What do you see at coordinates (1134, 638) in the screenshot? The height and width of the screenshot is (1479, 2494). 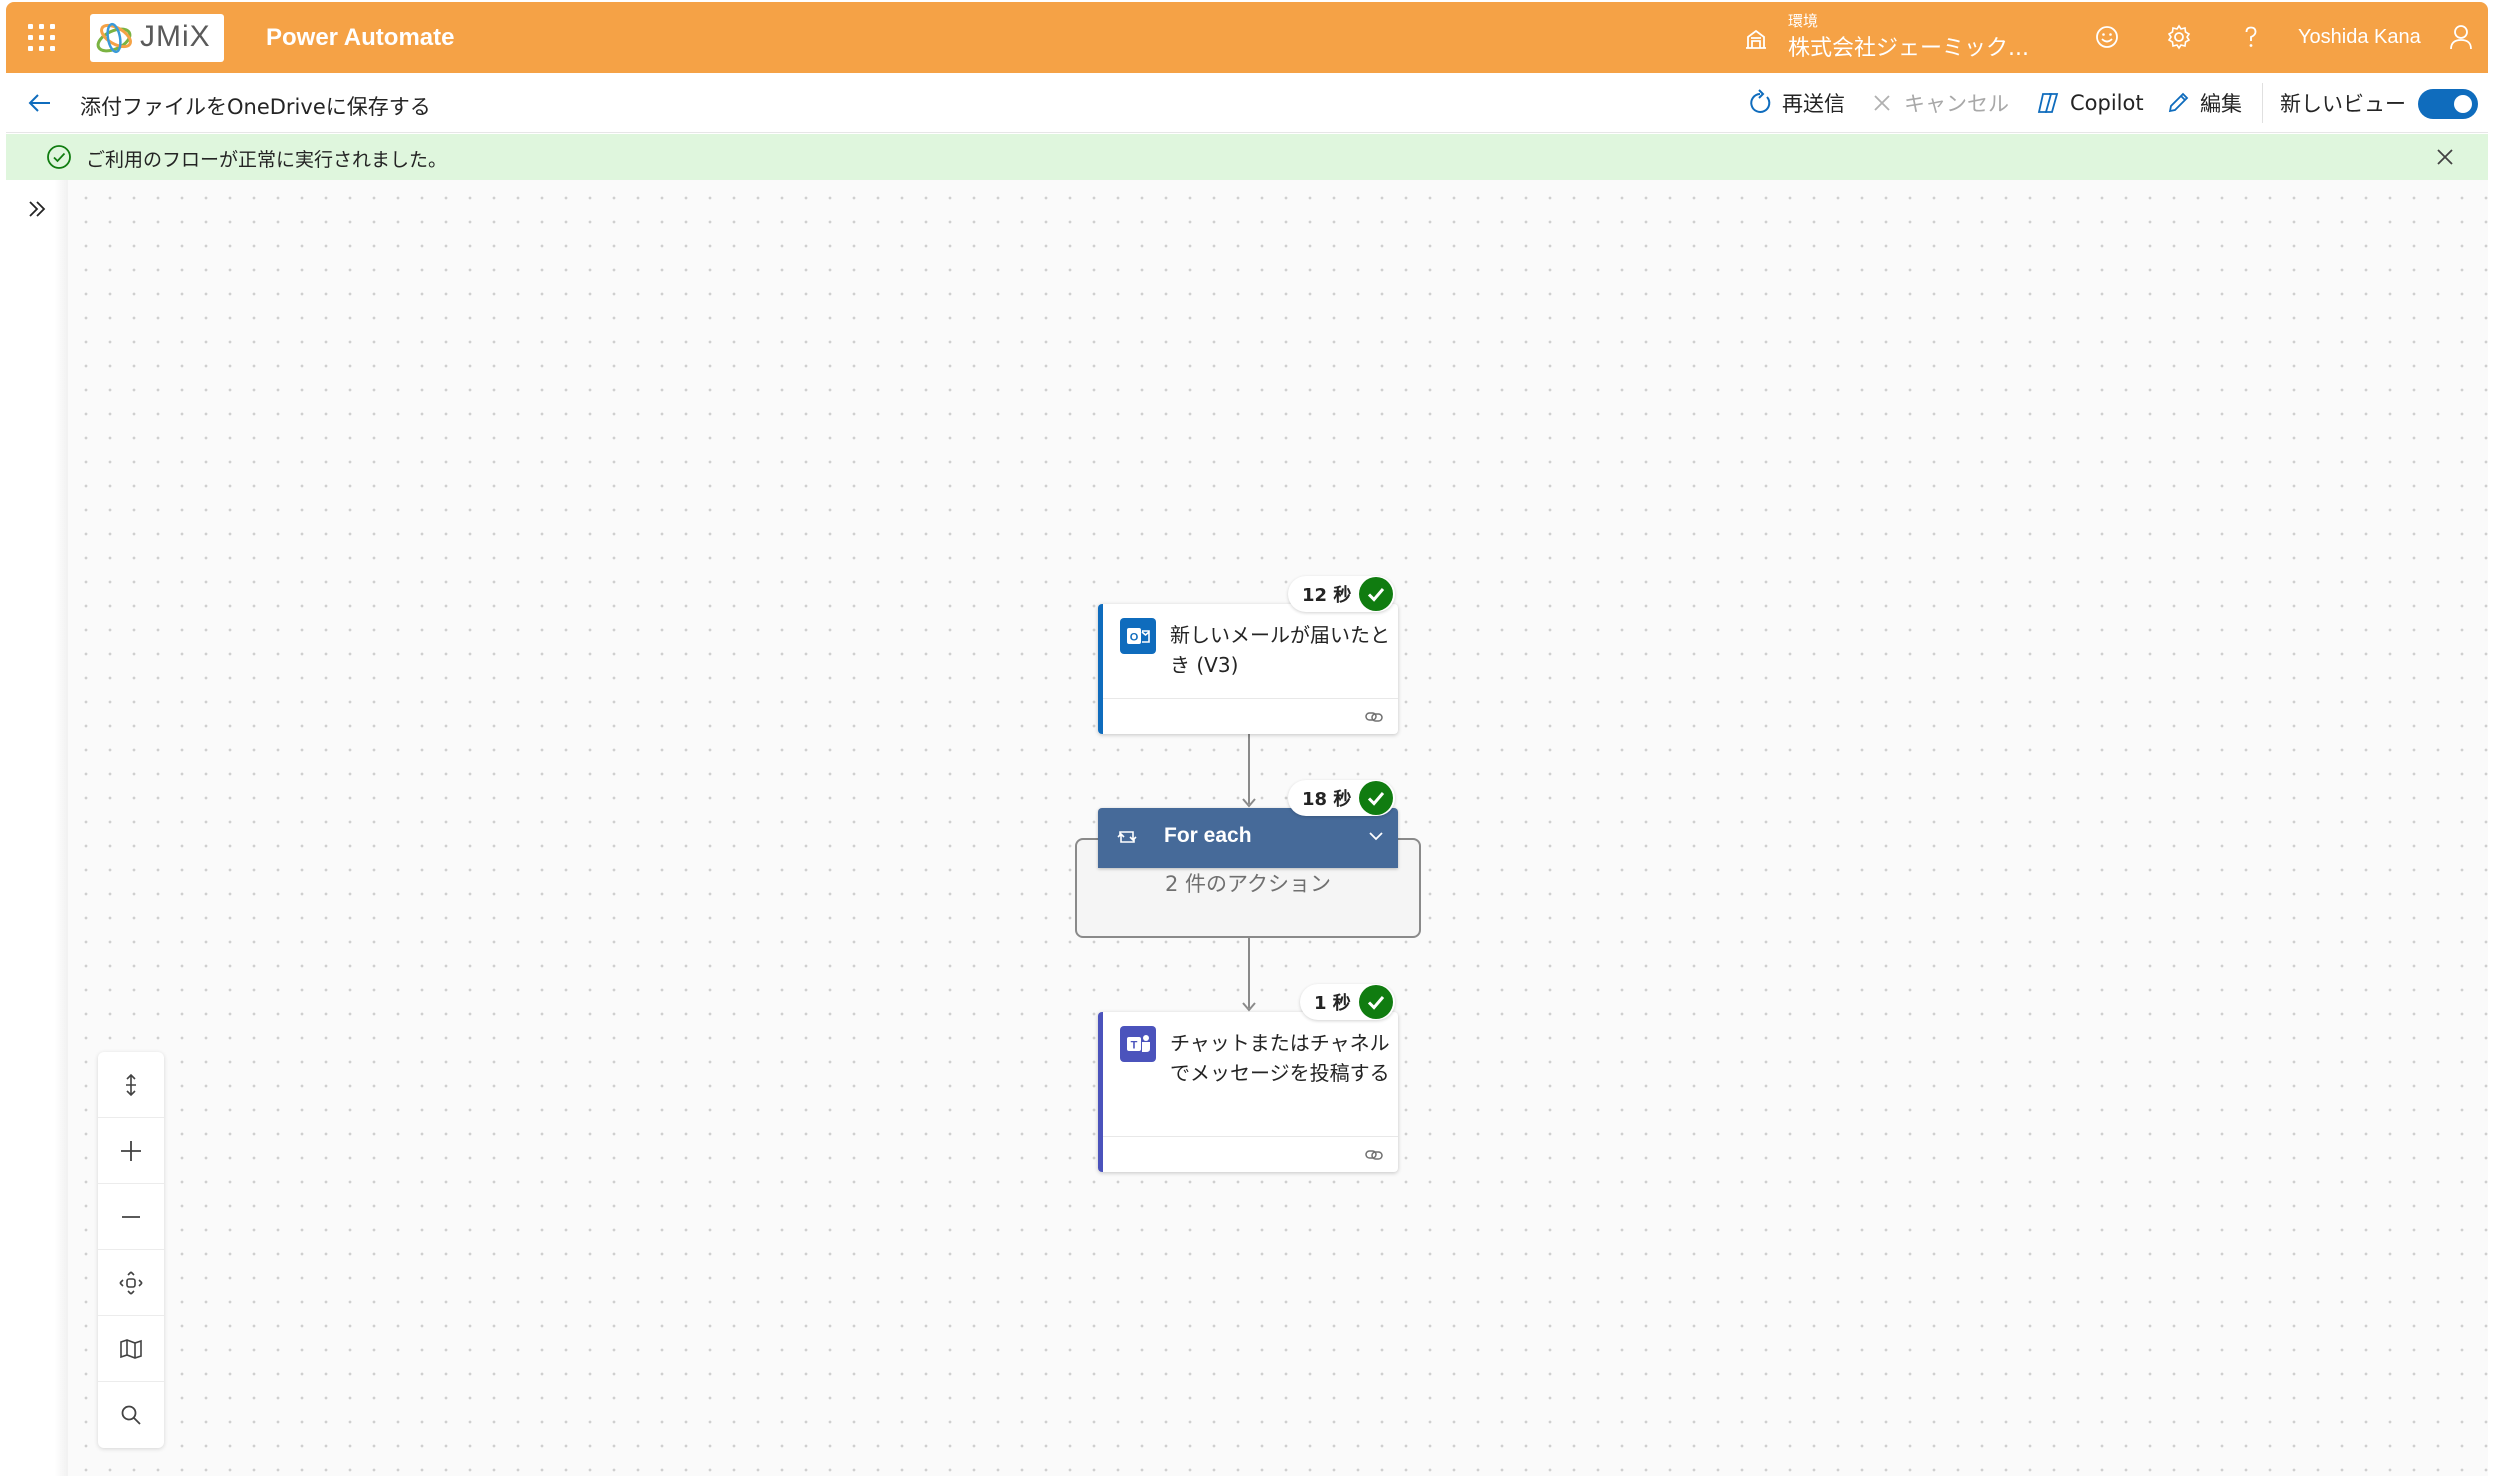 I see `svg-text: O` at bounding box center [1134, 638].